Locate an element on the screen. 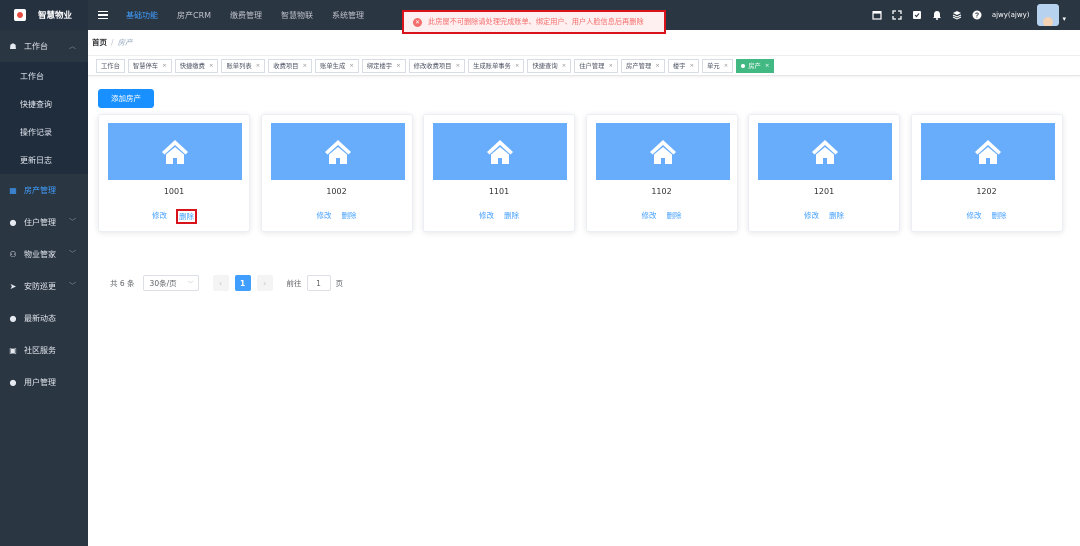  sidebar-item-steward: ⚇ 物业管家 ﹀ is located at coordinates (44, 254).